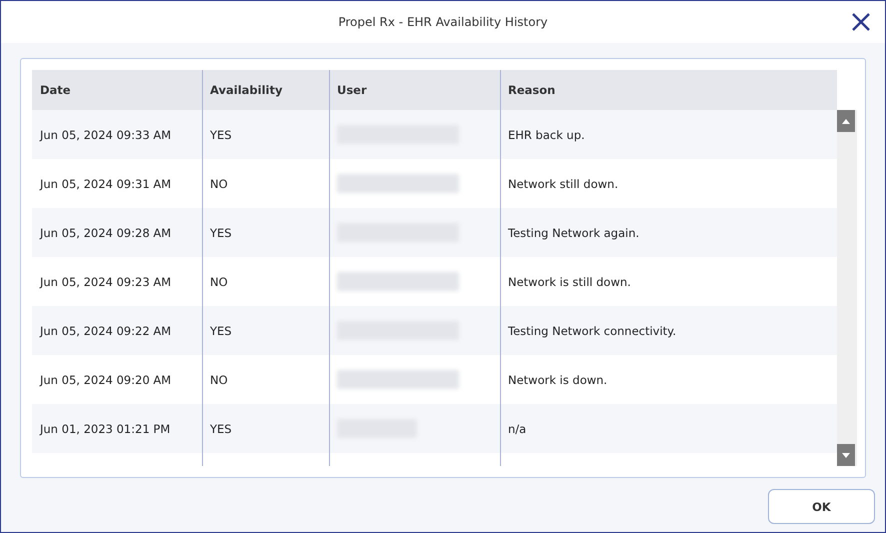 This screenshot has height=533, width=886. Describe the element at coordinates (265, 90) in the screenshot. I see `column-header: Availability` at that location.